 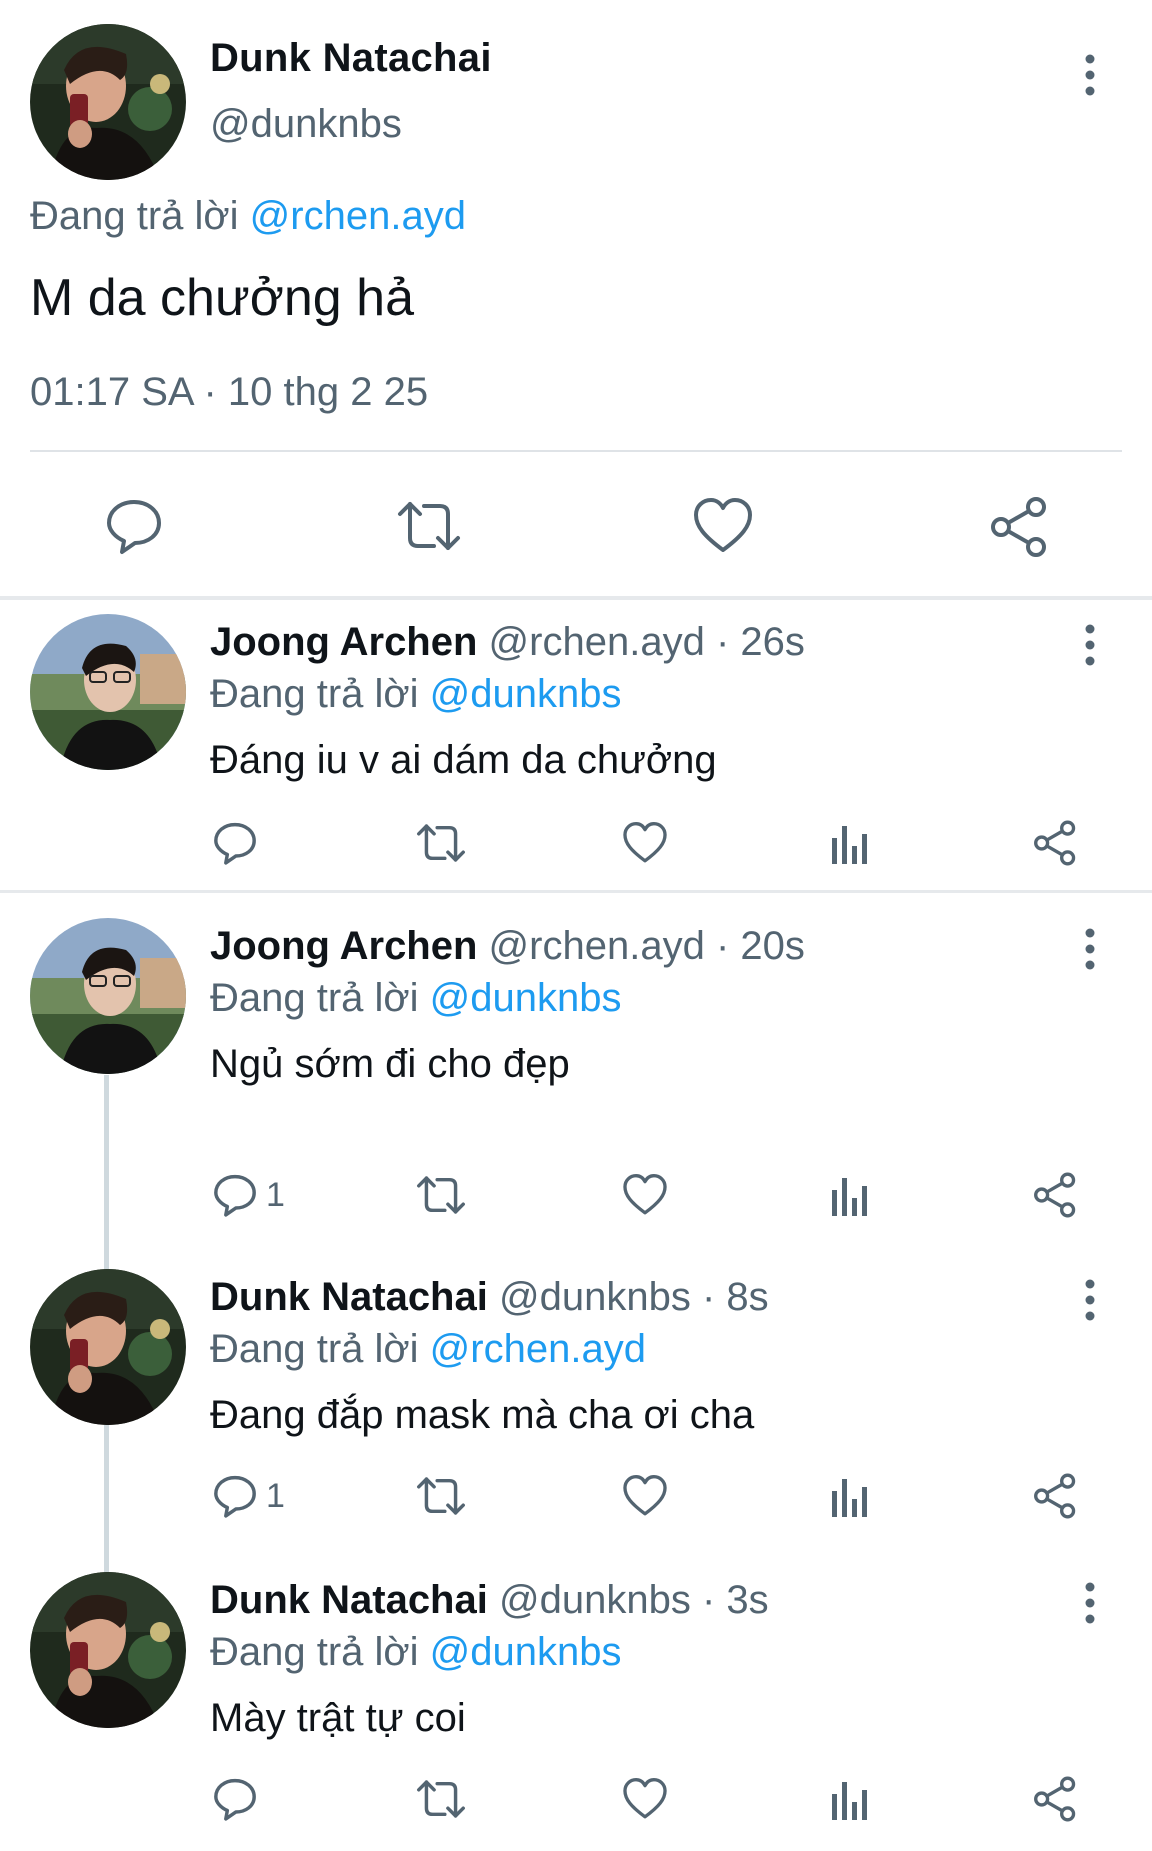 What do you see at coordinates (463, 760) in the screenshot?
I see `tweet-text: Đáng iu v ai dám da chưởng` at bounding box center [463, 760].